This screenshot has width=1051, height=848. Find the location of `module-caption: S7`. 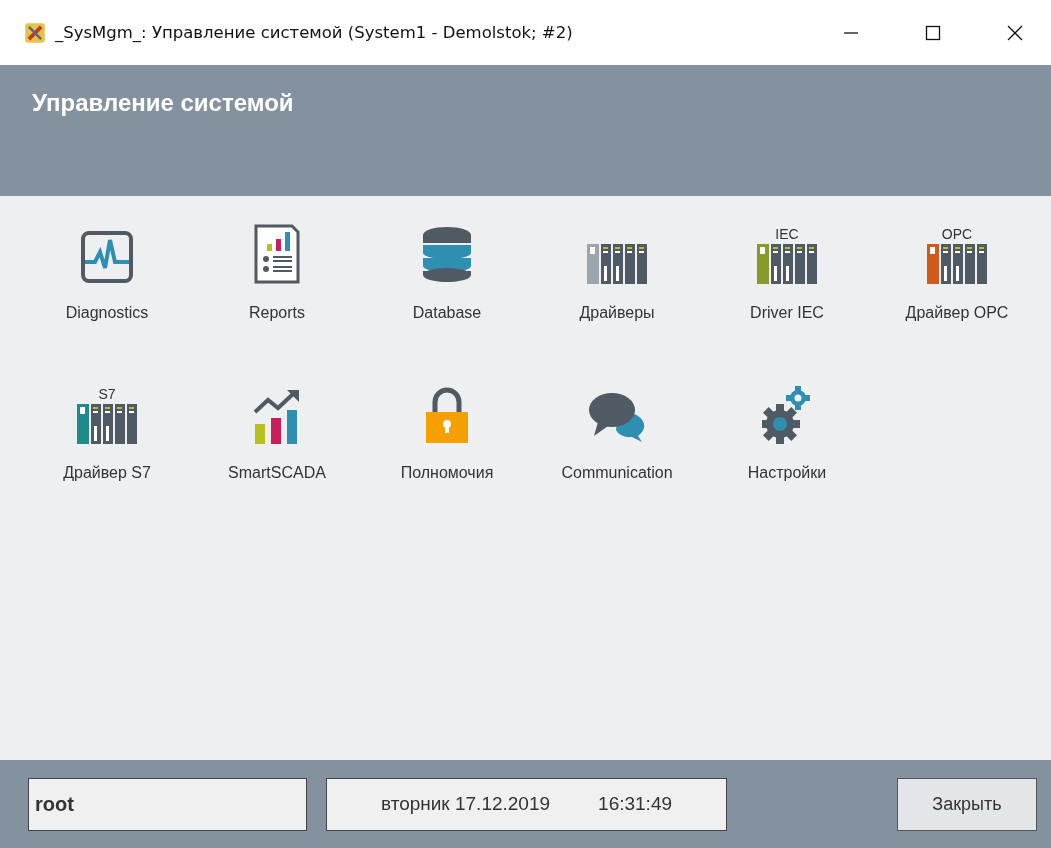

module-caption: S7 is located at coordinates (107, 394).